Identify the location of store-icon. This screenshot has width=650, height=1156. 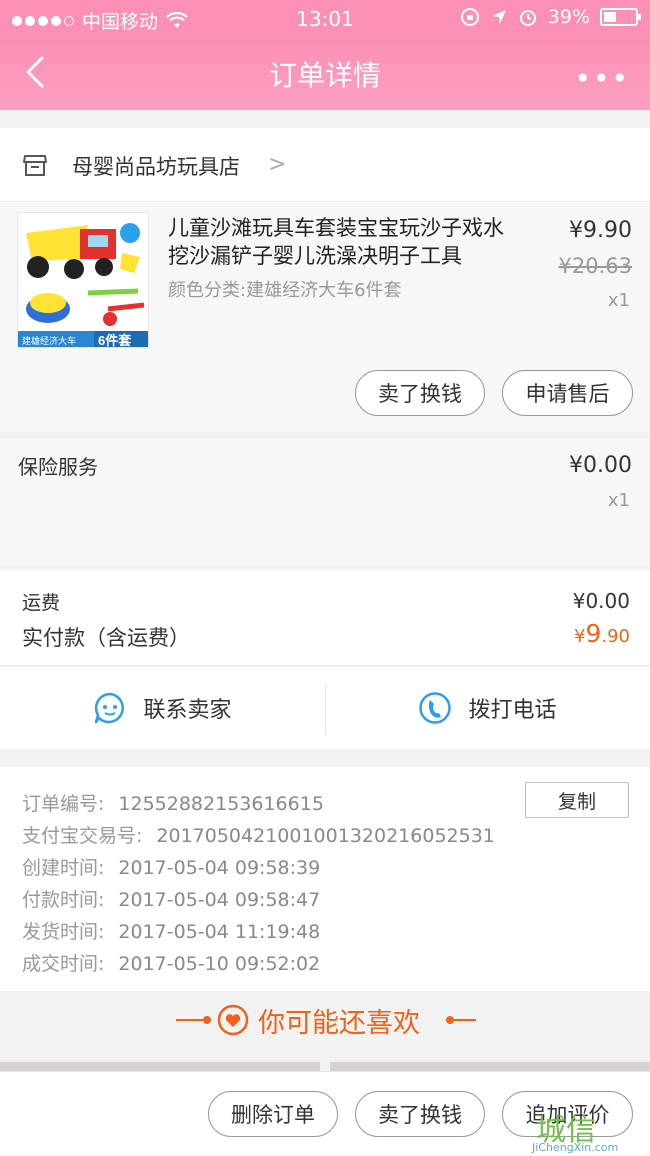
(35, 165).